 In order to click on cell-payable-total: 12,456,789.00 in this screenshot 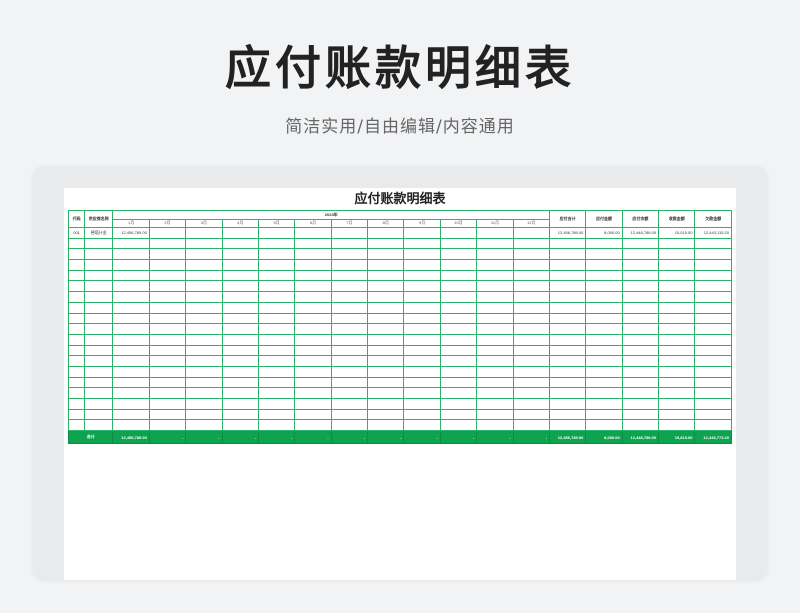, I will do `click(567, 233)`.